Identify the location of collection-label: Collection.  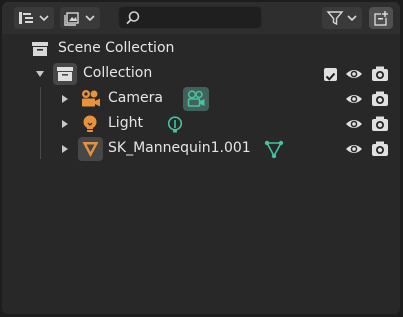
(118, 73).